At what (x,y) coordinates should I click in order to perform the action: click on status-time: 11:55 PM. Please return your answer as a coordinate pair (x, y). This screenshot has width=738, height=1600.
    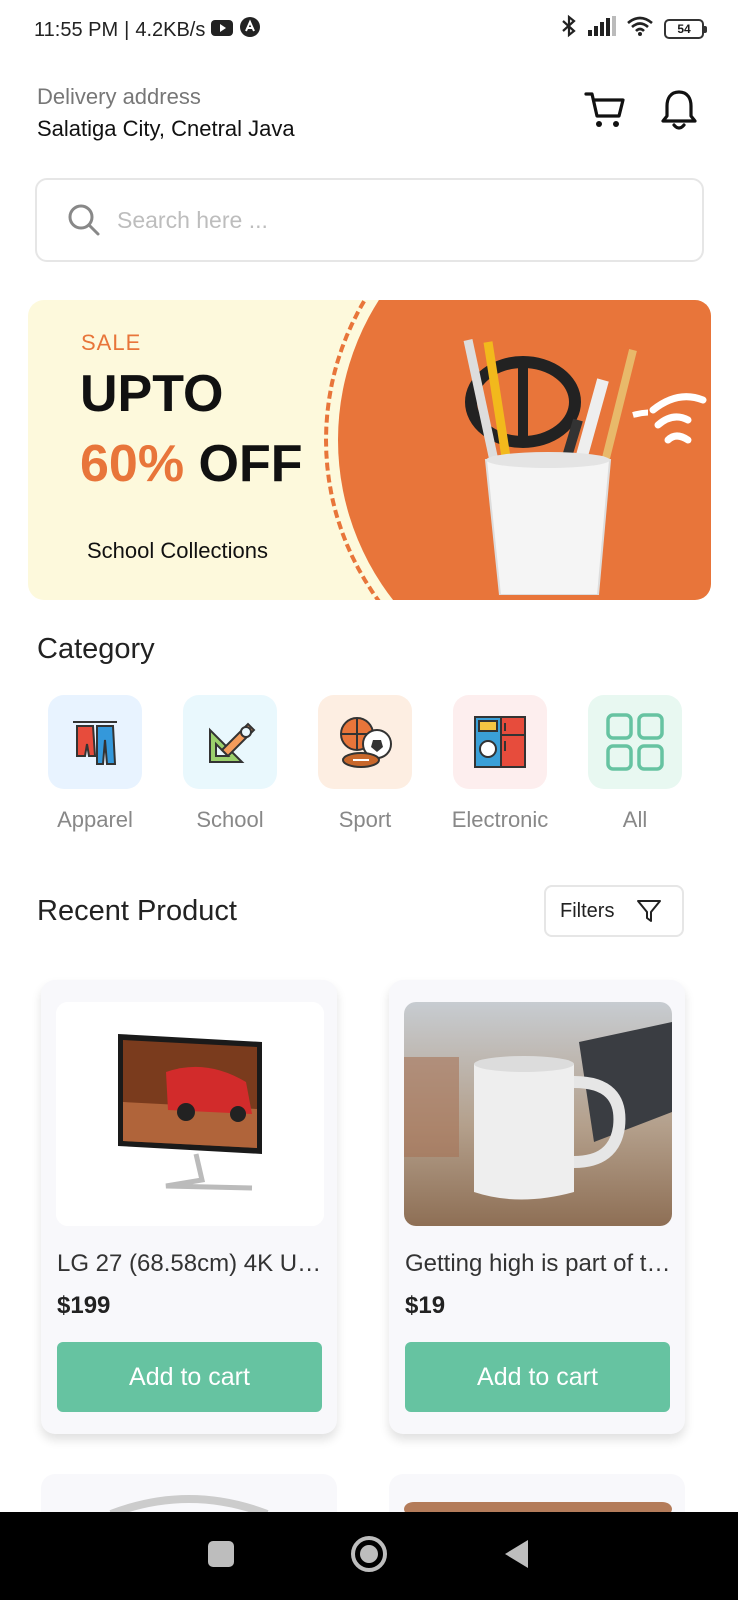
    Looking at the image, I should click on (76, 29).